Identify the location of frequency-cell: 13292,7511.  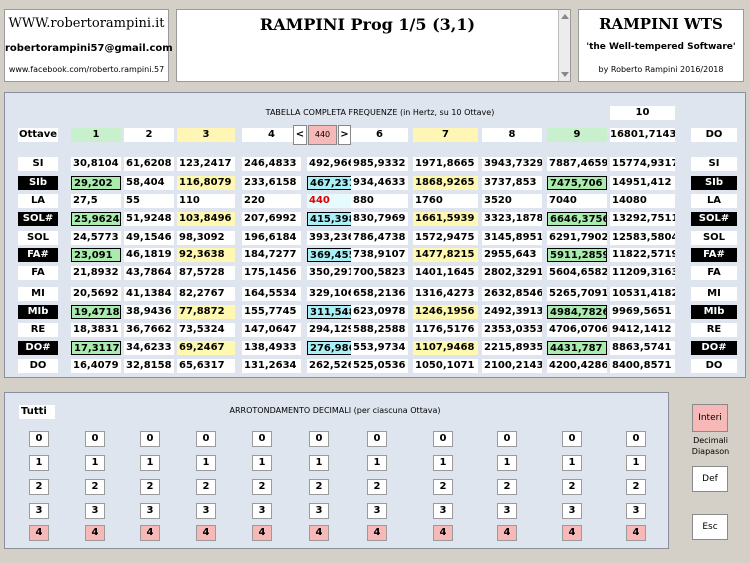
(642, 219).